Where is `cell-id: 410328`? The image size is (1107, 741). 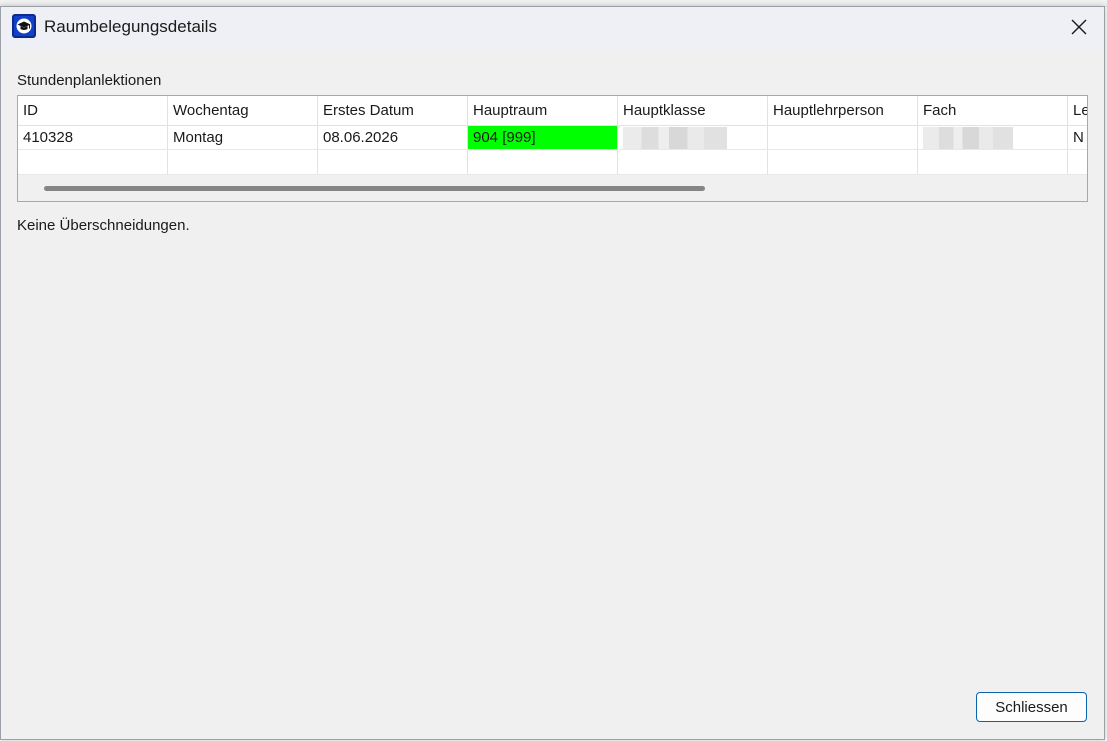
cell-id: 410328 is located at coordinates (93, 138).